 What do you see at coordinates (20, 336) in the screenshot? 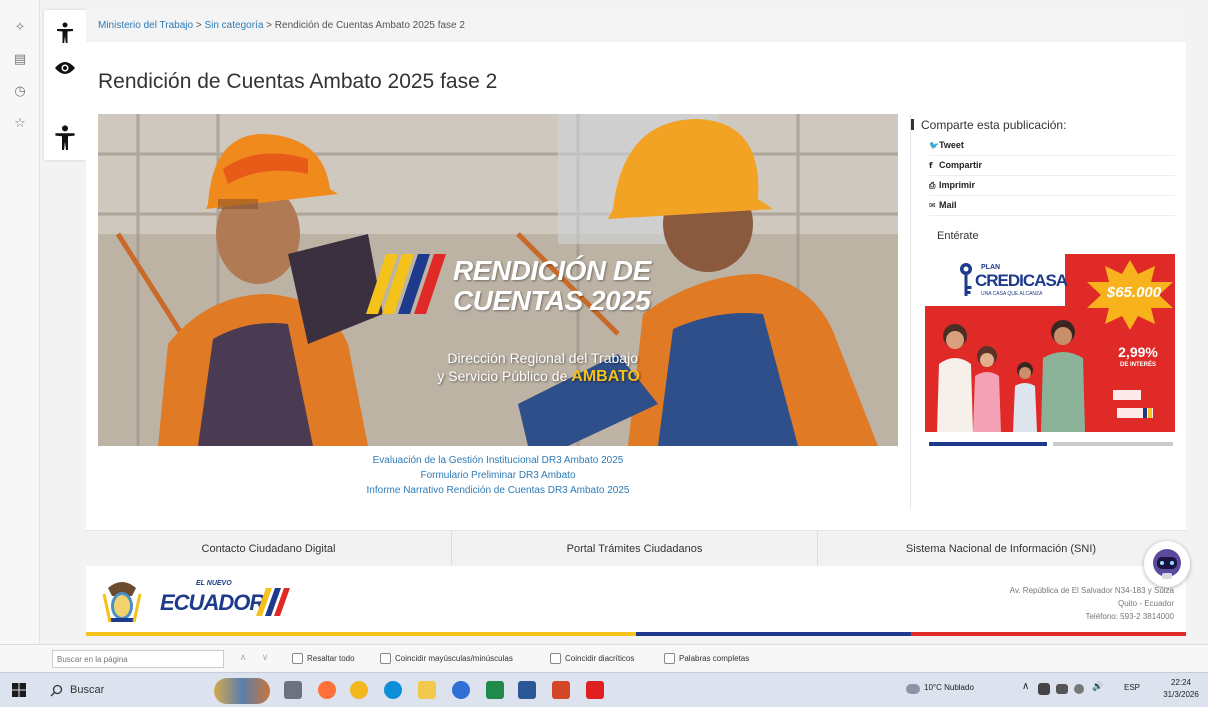
I see `browser-sidebar: ✧ ▤ ◷ ☆ ⚙` at bounding box center [20, 336].